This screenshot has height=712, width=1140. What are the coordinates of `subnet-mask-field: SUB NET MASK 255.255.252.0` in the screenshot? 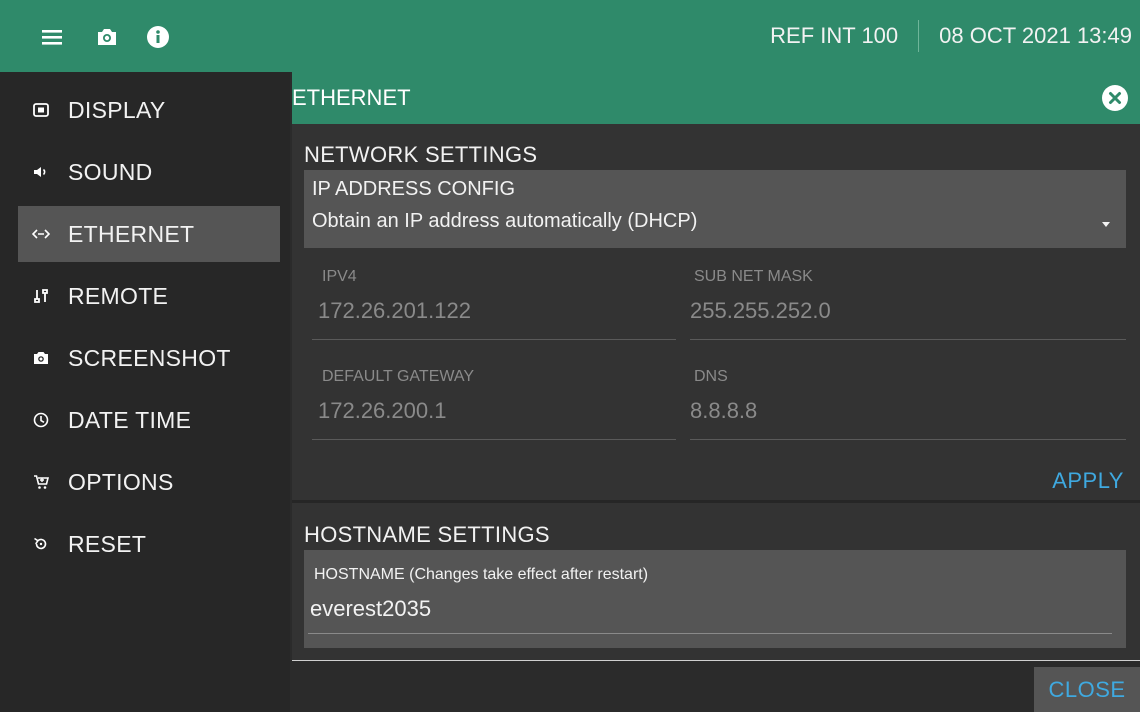 It's located at (908, 304).